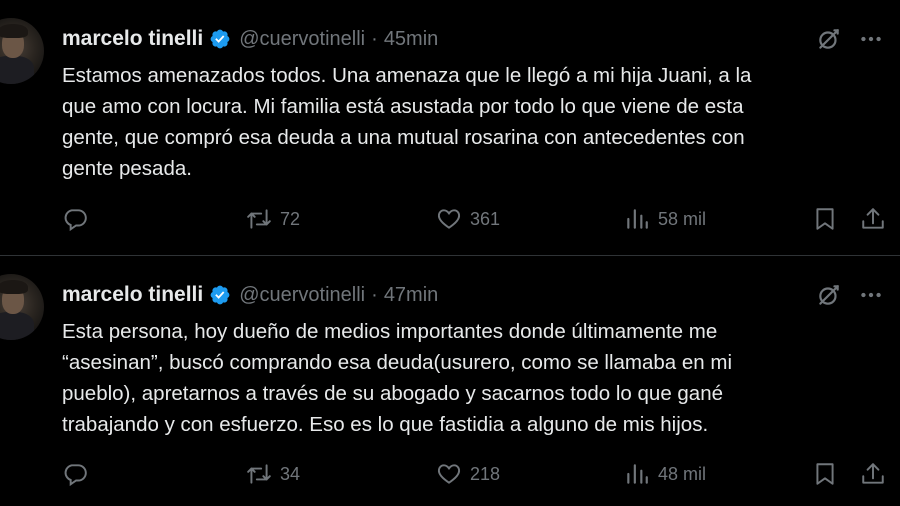 The width and height of the screenshot is (900, 506). Describe the element at coordinates (682, 218) in the screenshot. I see `views-count: 58 mil` at that location.